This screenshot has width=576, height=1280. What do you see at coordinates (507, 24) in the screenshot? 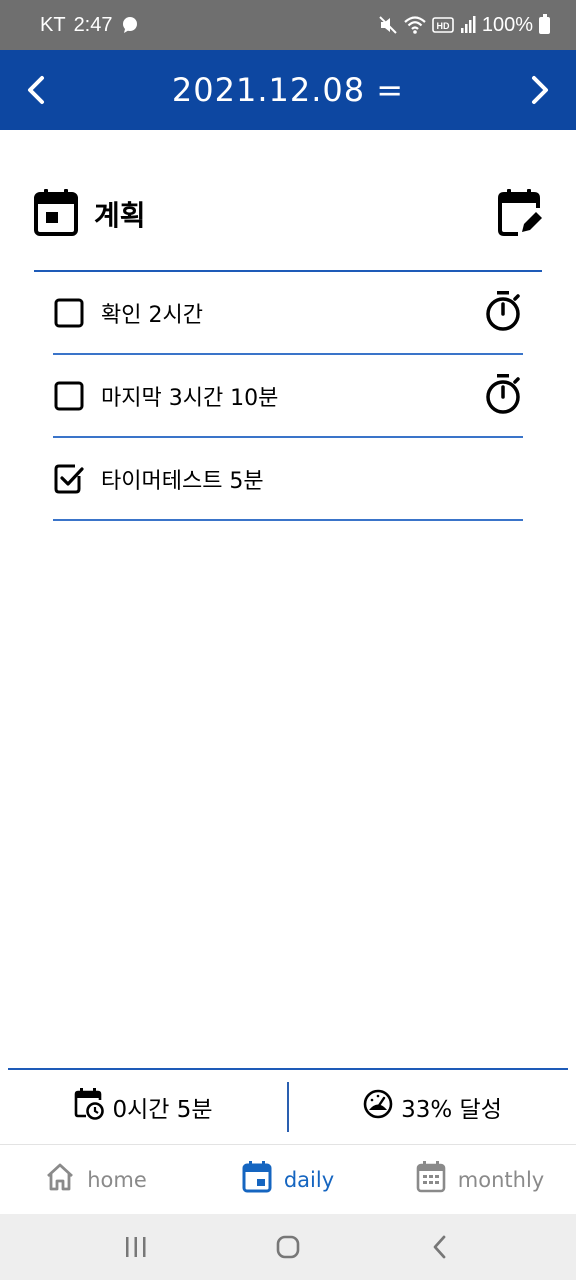
I see `battery-percent: 100%` at bounding box center [507, 24].